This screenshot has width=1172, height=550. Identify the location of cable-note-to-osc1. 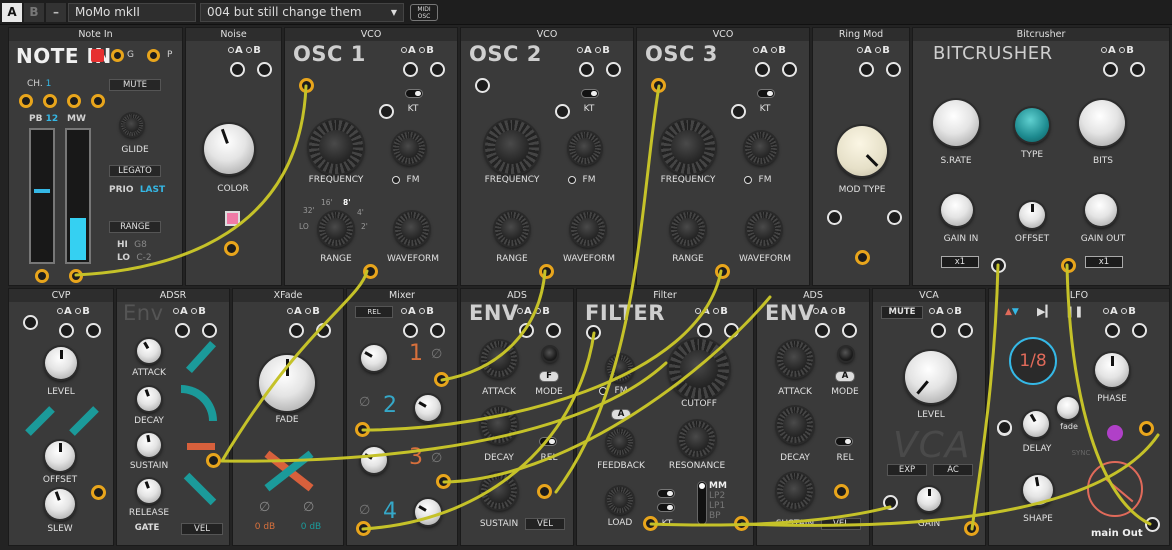
(191, 180).